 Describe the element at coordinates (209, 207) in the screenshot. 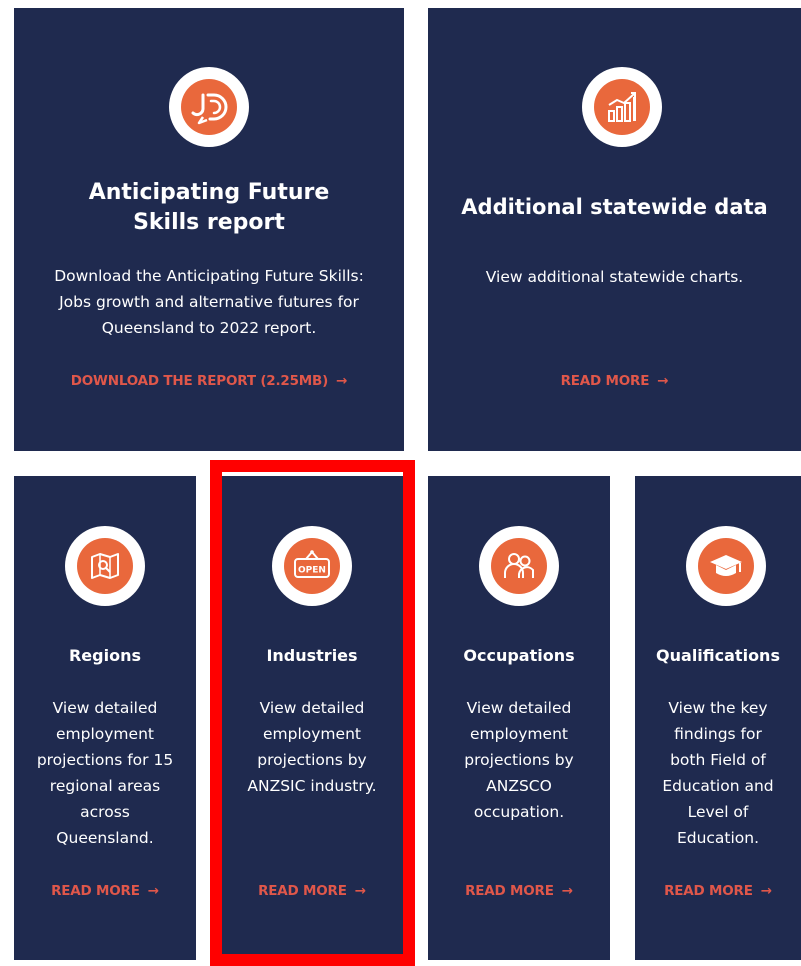

I see `card-title: Anticipating Future Skills report` at that location.